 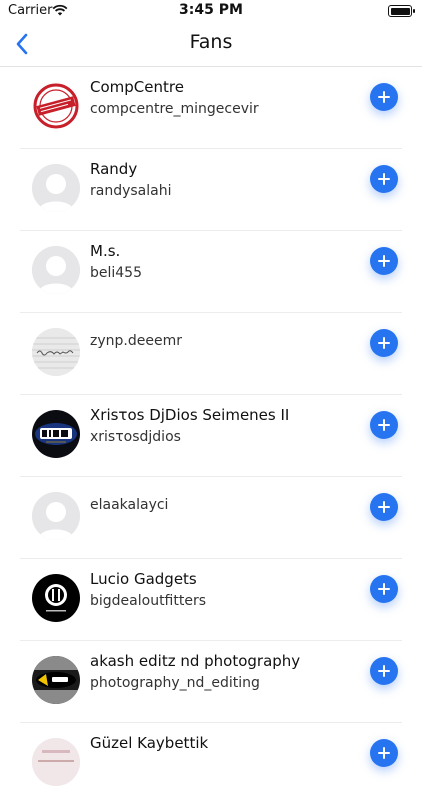 I want to click on fan-name: Xrisτos DjDios Seimenes II, so click(x=190, y=415).